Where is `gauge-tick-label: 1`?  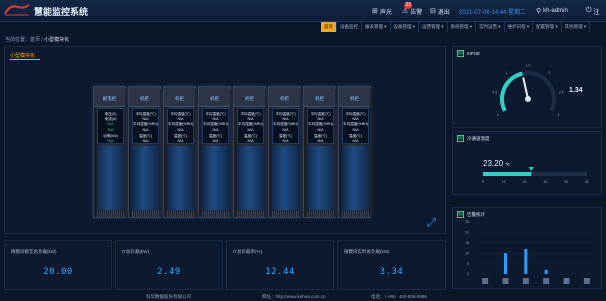 gauge-tick-label: 1 is located at coordinates (507, 73).